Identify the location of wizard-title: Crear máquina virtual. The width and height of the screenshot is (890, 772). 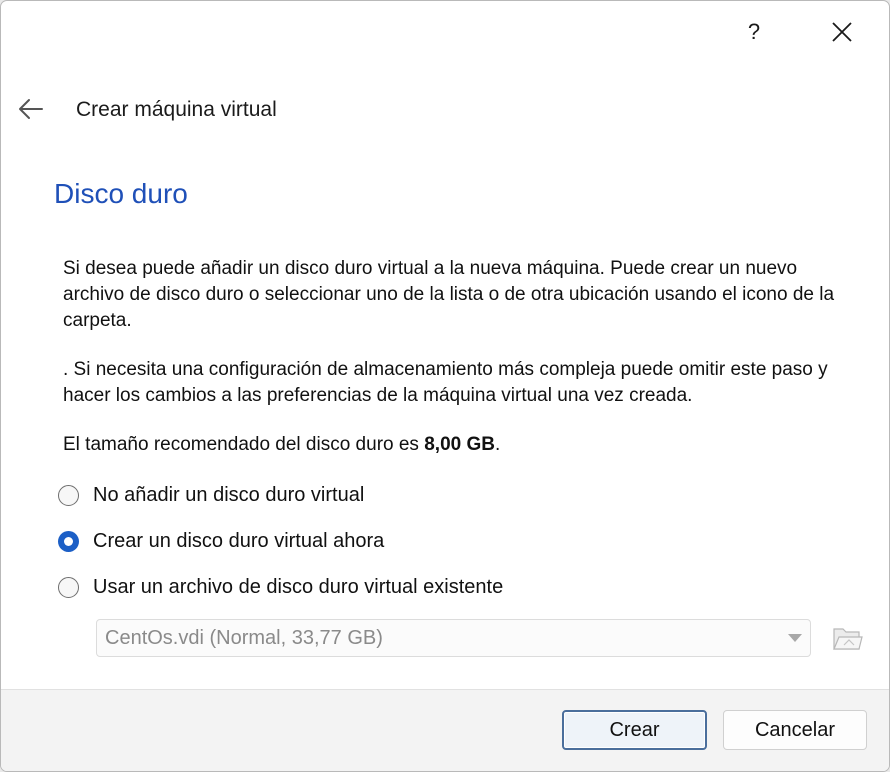
(176, 109).